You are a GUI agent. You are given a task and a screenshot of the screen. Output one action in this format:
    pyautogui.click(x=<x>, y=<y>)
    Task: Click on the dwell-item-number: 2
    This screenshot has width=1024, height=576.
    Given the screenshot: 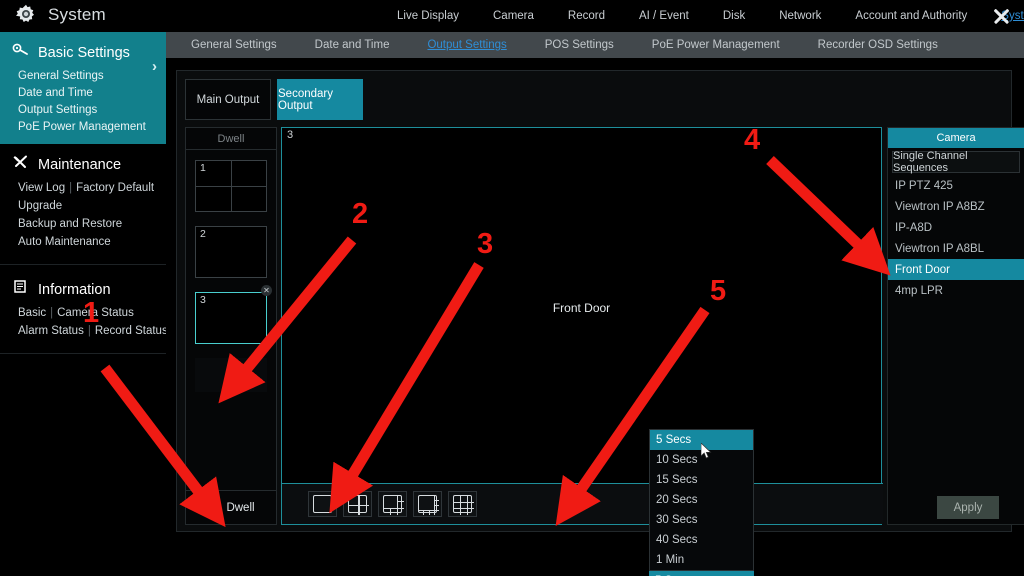 What is the action you would take?
    pyautogui.click(x=203, y=234)
    